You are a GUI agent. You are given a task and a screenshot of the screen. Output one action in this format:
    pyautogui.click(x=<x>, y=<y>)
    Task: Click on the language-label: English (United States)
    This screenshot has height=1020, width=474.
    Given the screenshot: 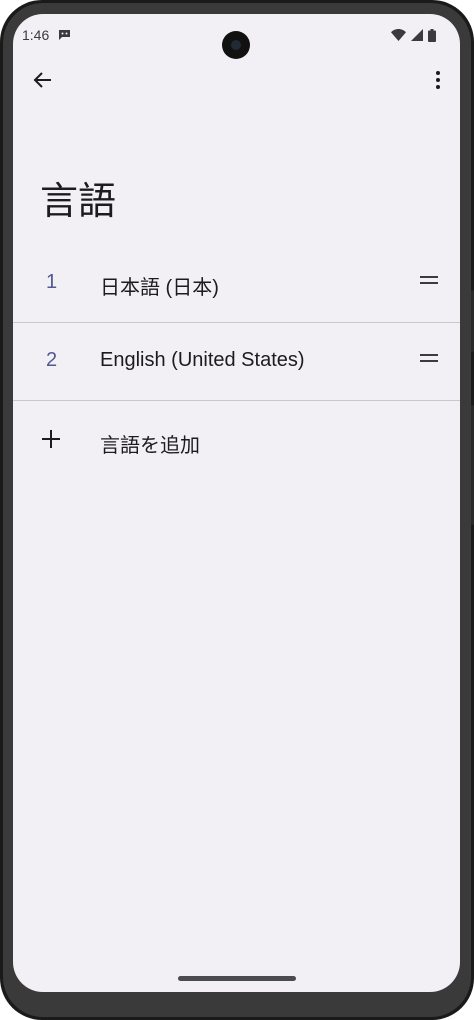 What is the action you would take?
    pyautogui.click(x=202, y=360)
    